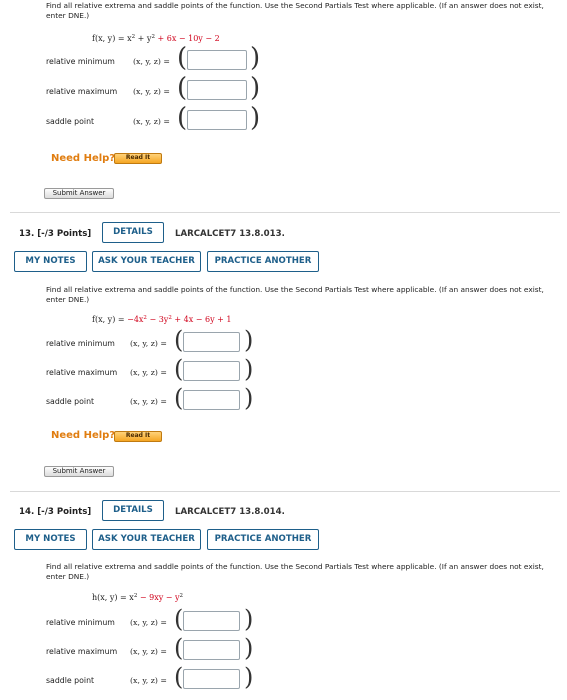  Describe the element at coordinates (249, 648) in the screenshot. I see `q14-close-paren-max: )` at that location.